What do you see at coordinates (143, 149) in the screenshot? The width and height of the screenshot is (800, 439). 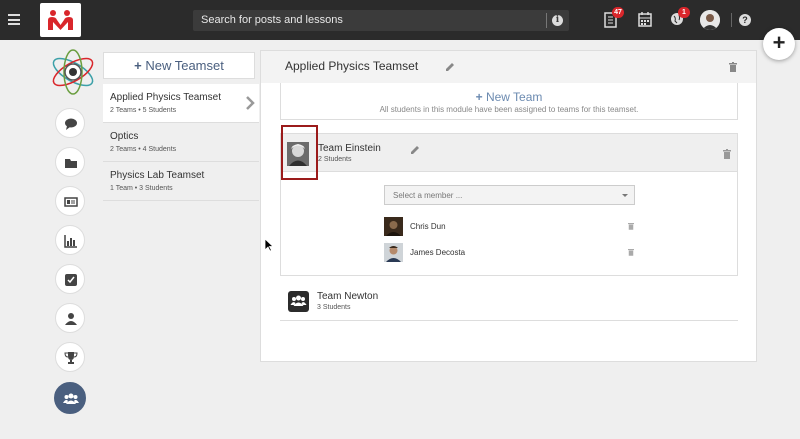 I see `teamset-summary: 2 Teams • 4 Students` at bounding box center [143, 149].